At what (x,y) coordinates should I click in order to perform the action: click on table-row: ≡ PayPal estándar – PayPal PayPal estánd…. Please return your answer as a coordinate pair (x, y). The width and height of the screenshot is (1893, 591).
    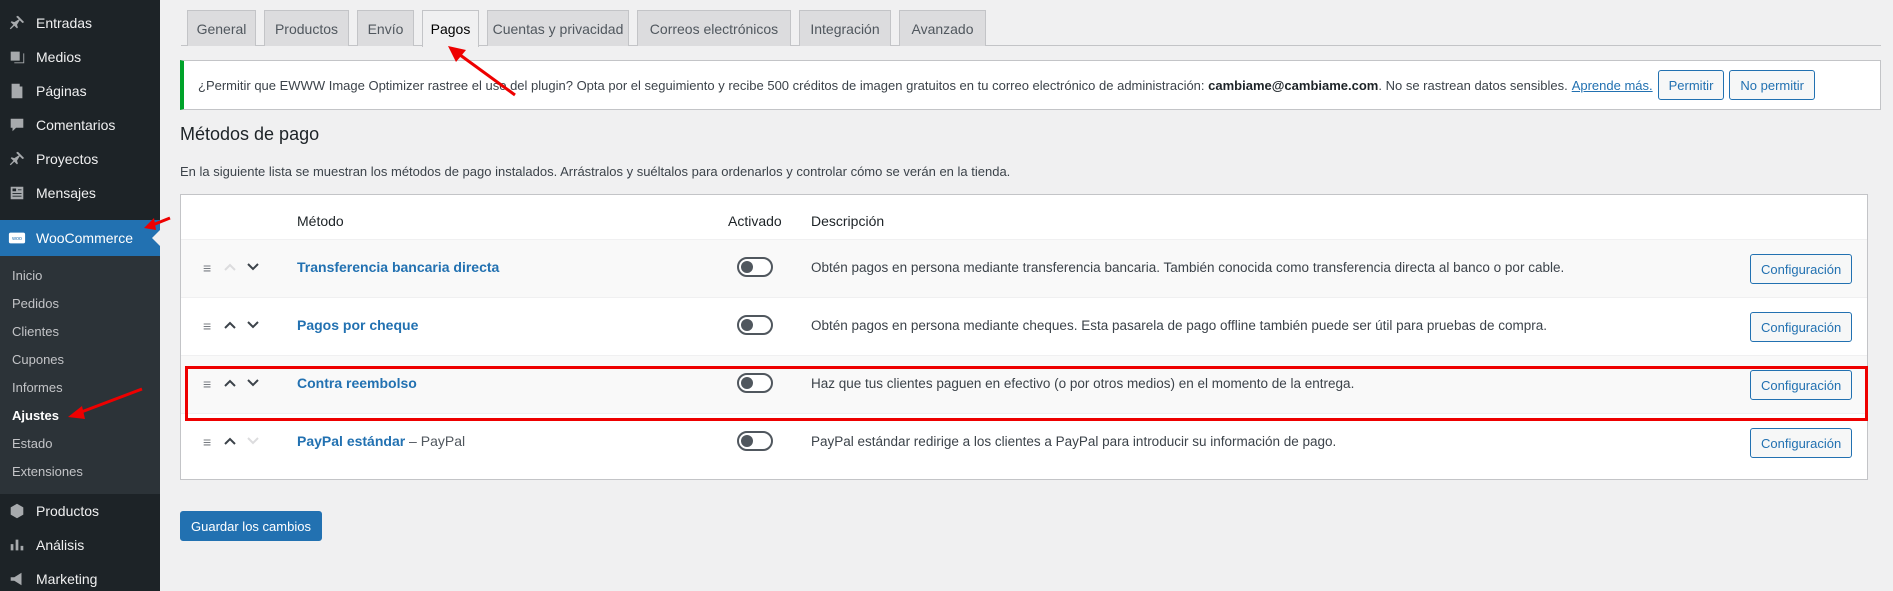
    Looking at the image, I should click on (1024, 442).